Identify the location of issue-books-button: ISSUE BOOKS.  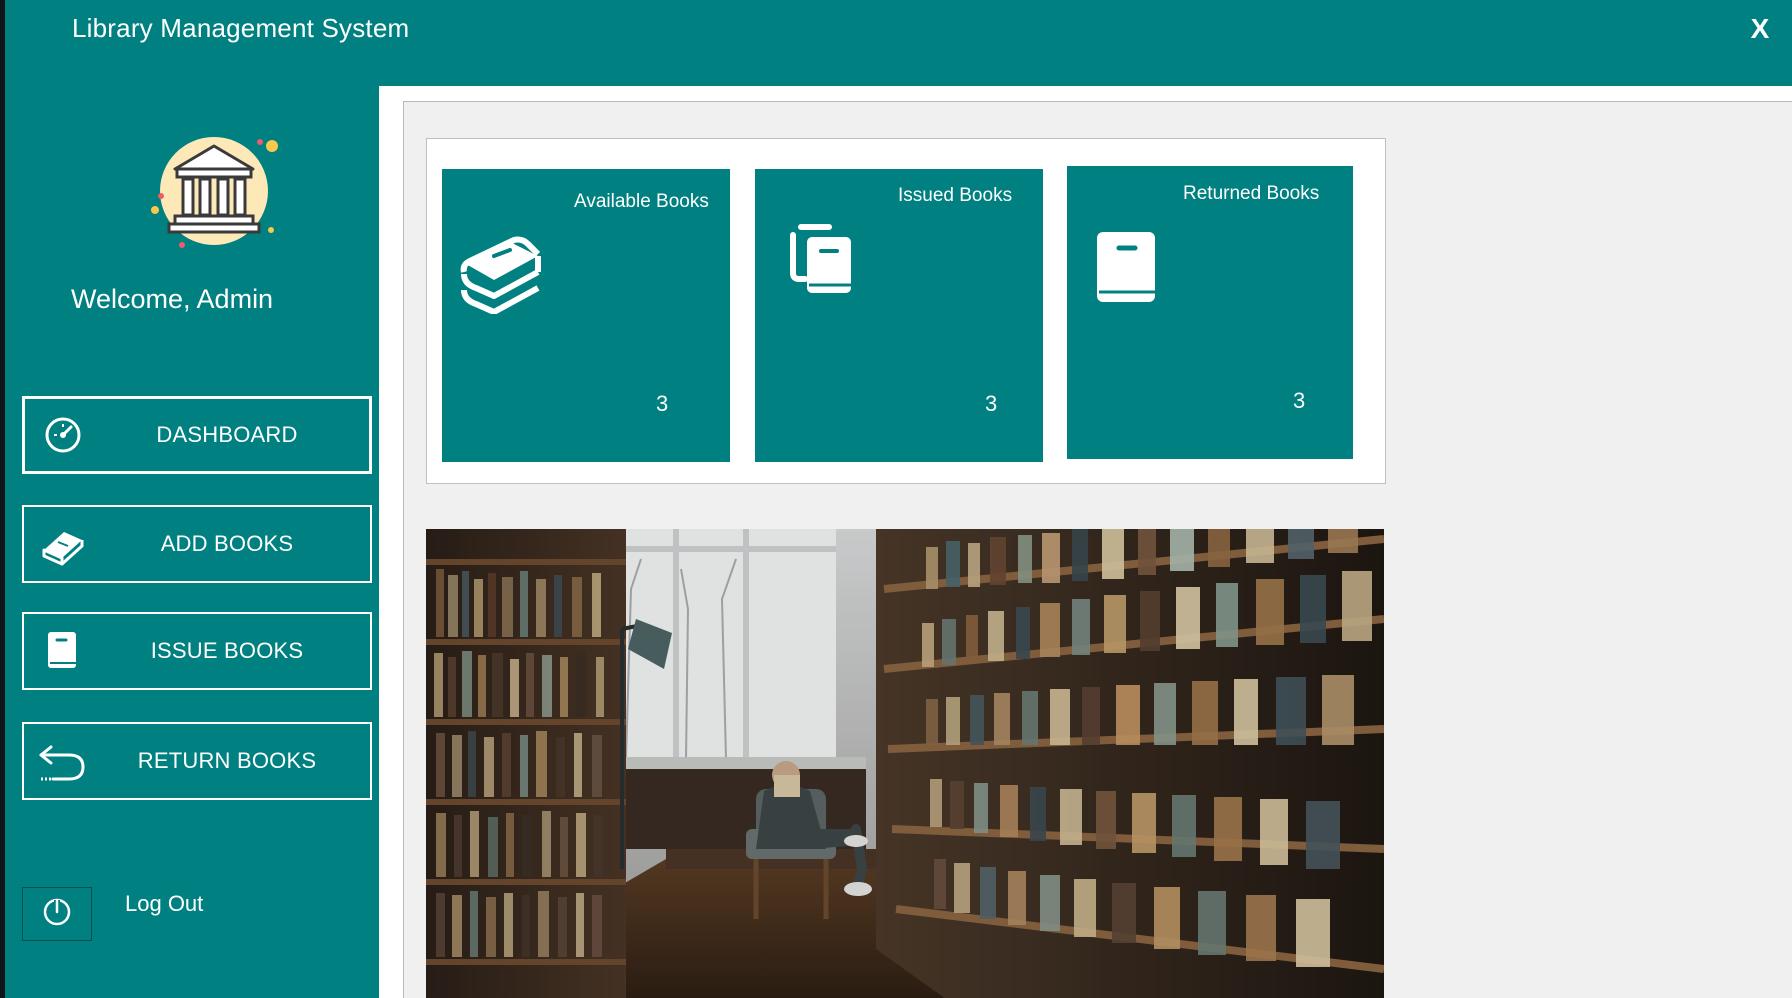
(197, 651).